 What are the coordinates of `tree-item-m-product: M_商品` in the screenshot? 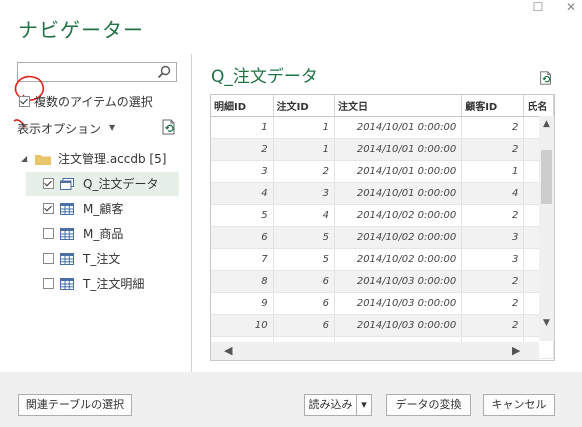 It's located at (102, 234).